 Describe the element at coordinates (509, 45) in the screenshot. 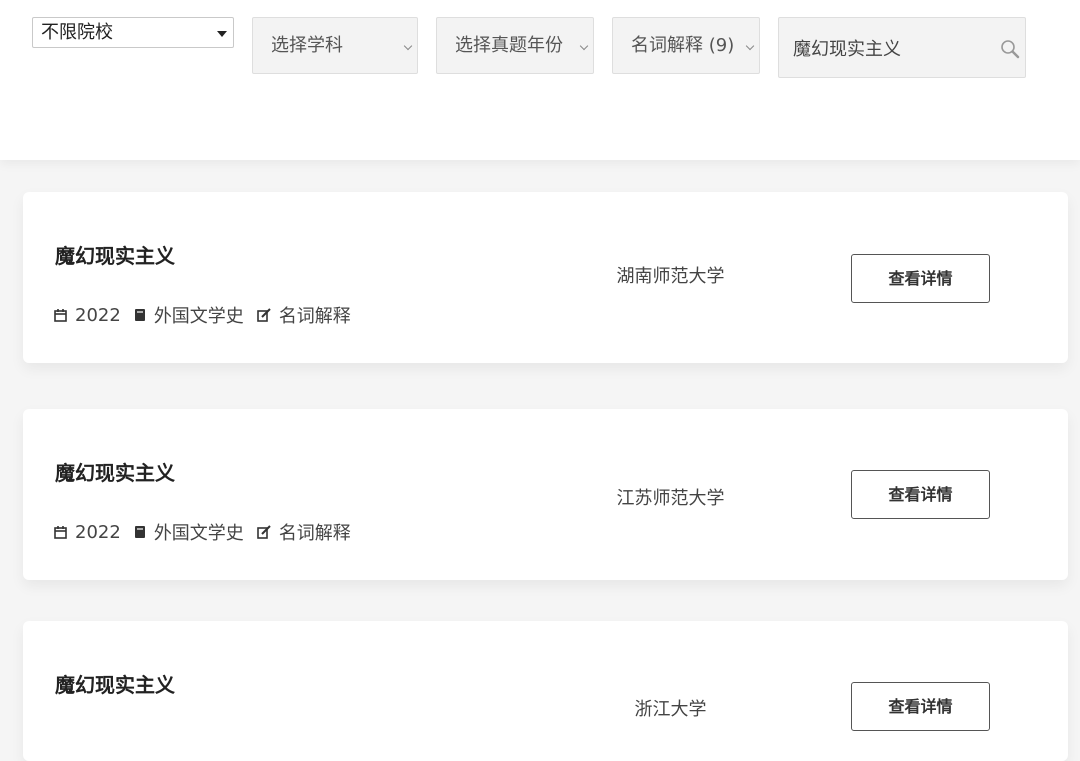

I see `year-dropdown-label: 选择真题年份` at that location.